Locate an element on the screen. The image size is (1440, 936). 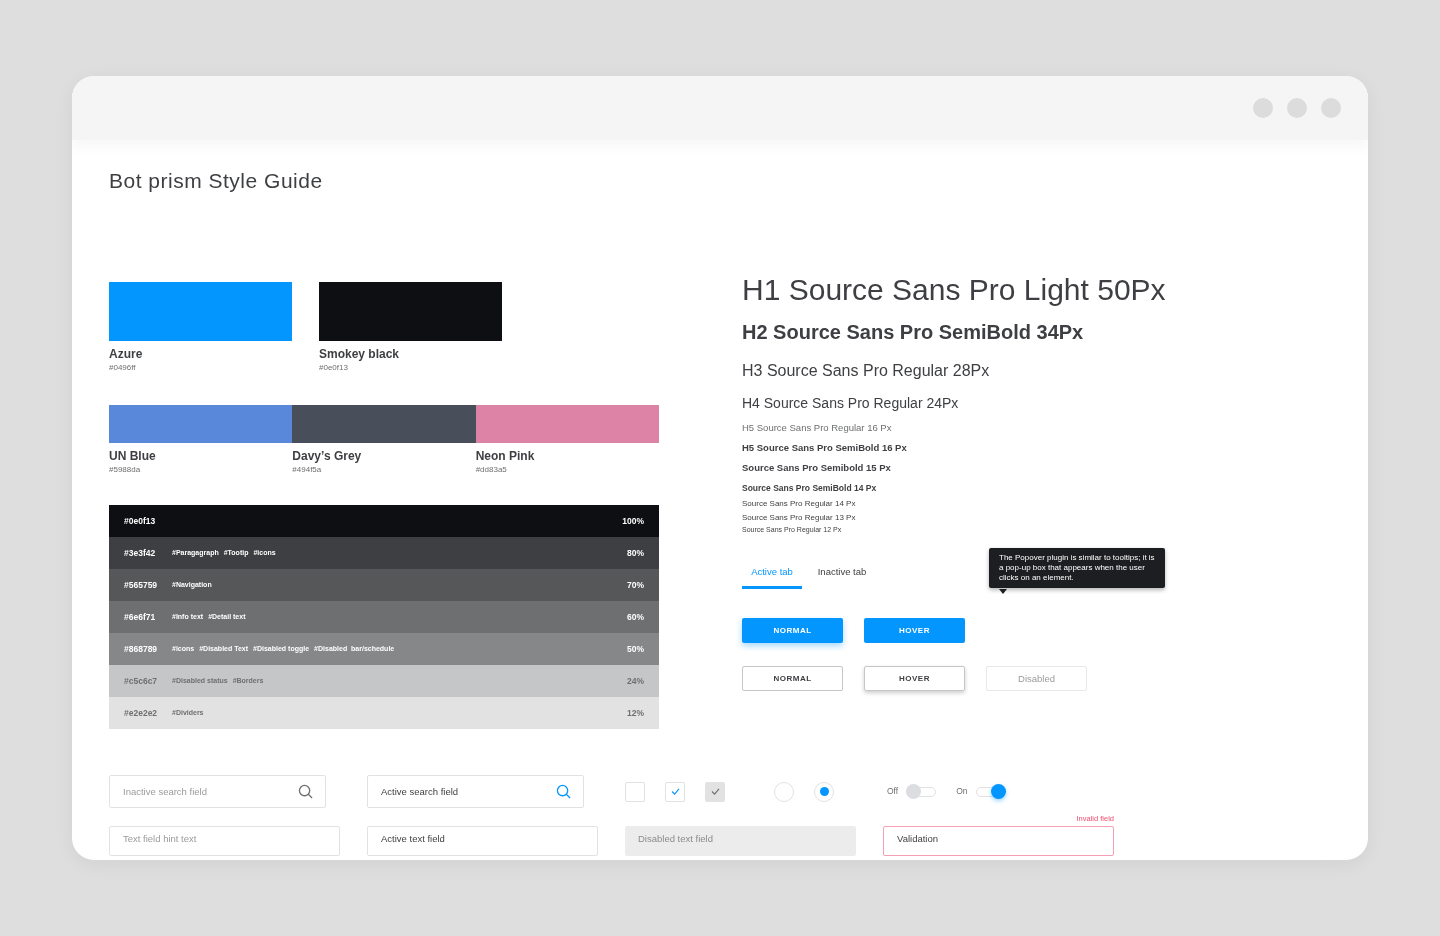
search-field: Active search field is located at coordinates (475, 791).